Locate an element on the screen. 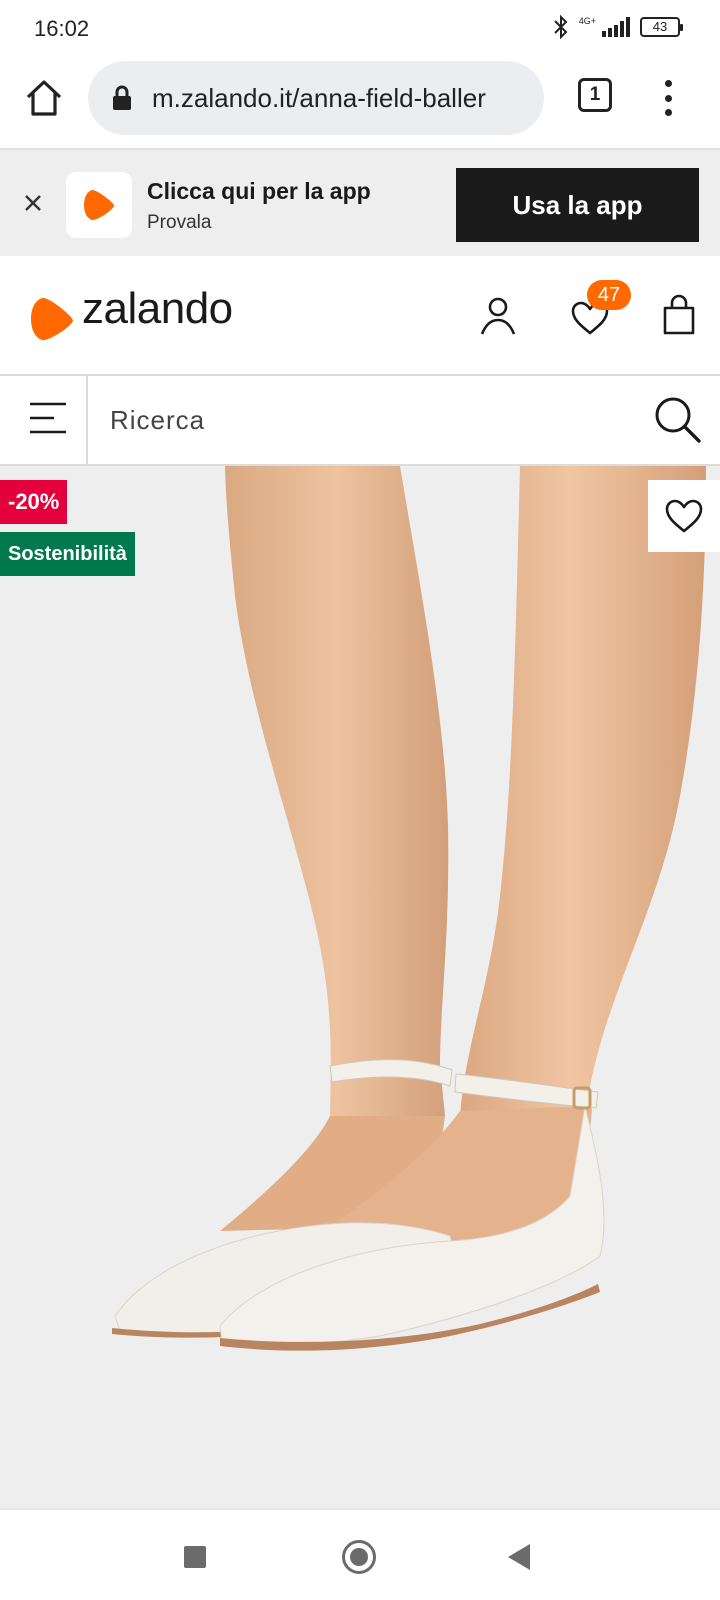 This screenshot has height=1600, width=720. bluetooth-icon is located at coordinates (561, 27).